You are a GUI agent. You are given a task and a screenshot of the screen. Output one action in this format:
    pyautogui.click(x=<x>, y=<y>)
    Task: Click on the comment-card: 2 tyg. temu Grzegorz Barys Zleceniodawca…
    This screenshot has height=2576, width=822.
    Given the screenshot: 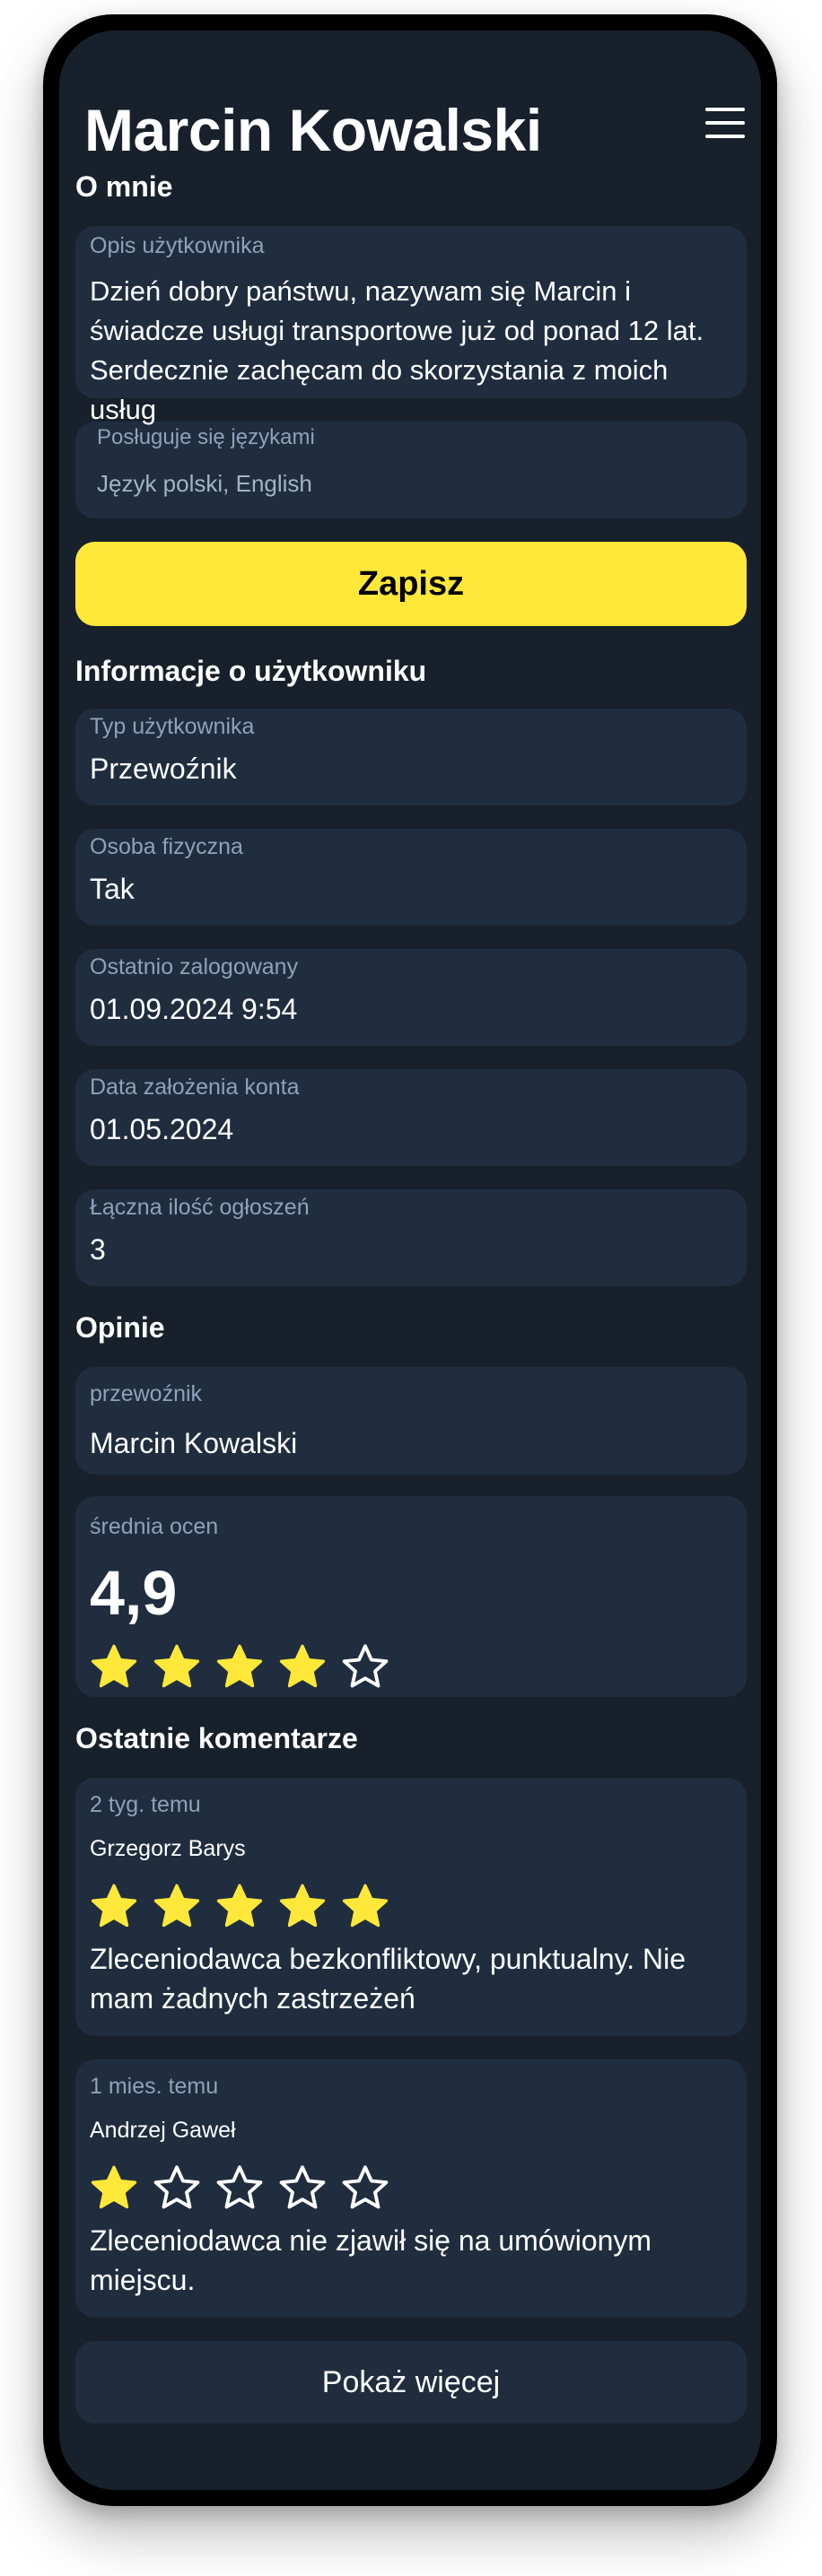 What is the action you would take?
    pyautogui.click(x=411, y=1907)
    